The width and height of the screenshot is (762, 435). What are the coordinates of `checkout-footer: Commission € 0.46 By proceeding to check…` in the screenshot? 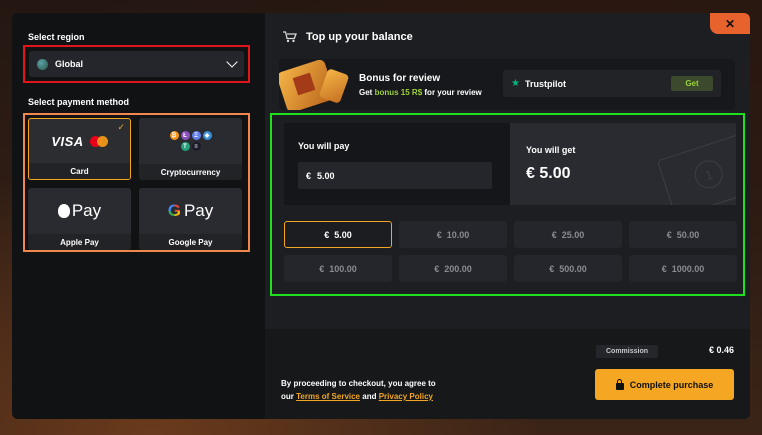 It's located at (507, 374).